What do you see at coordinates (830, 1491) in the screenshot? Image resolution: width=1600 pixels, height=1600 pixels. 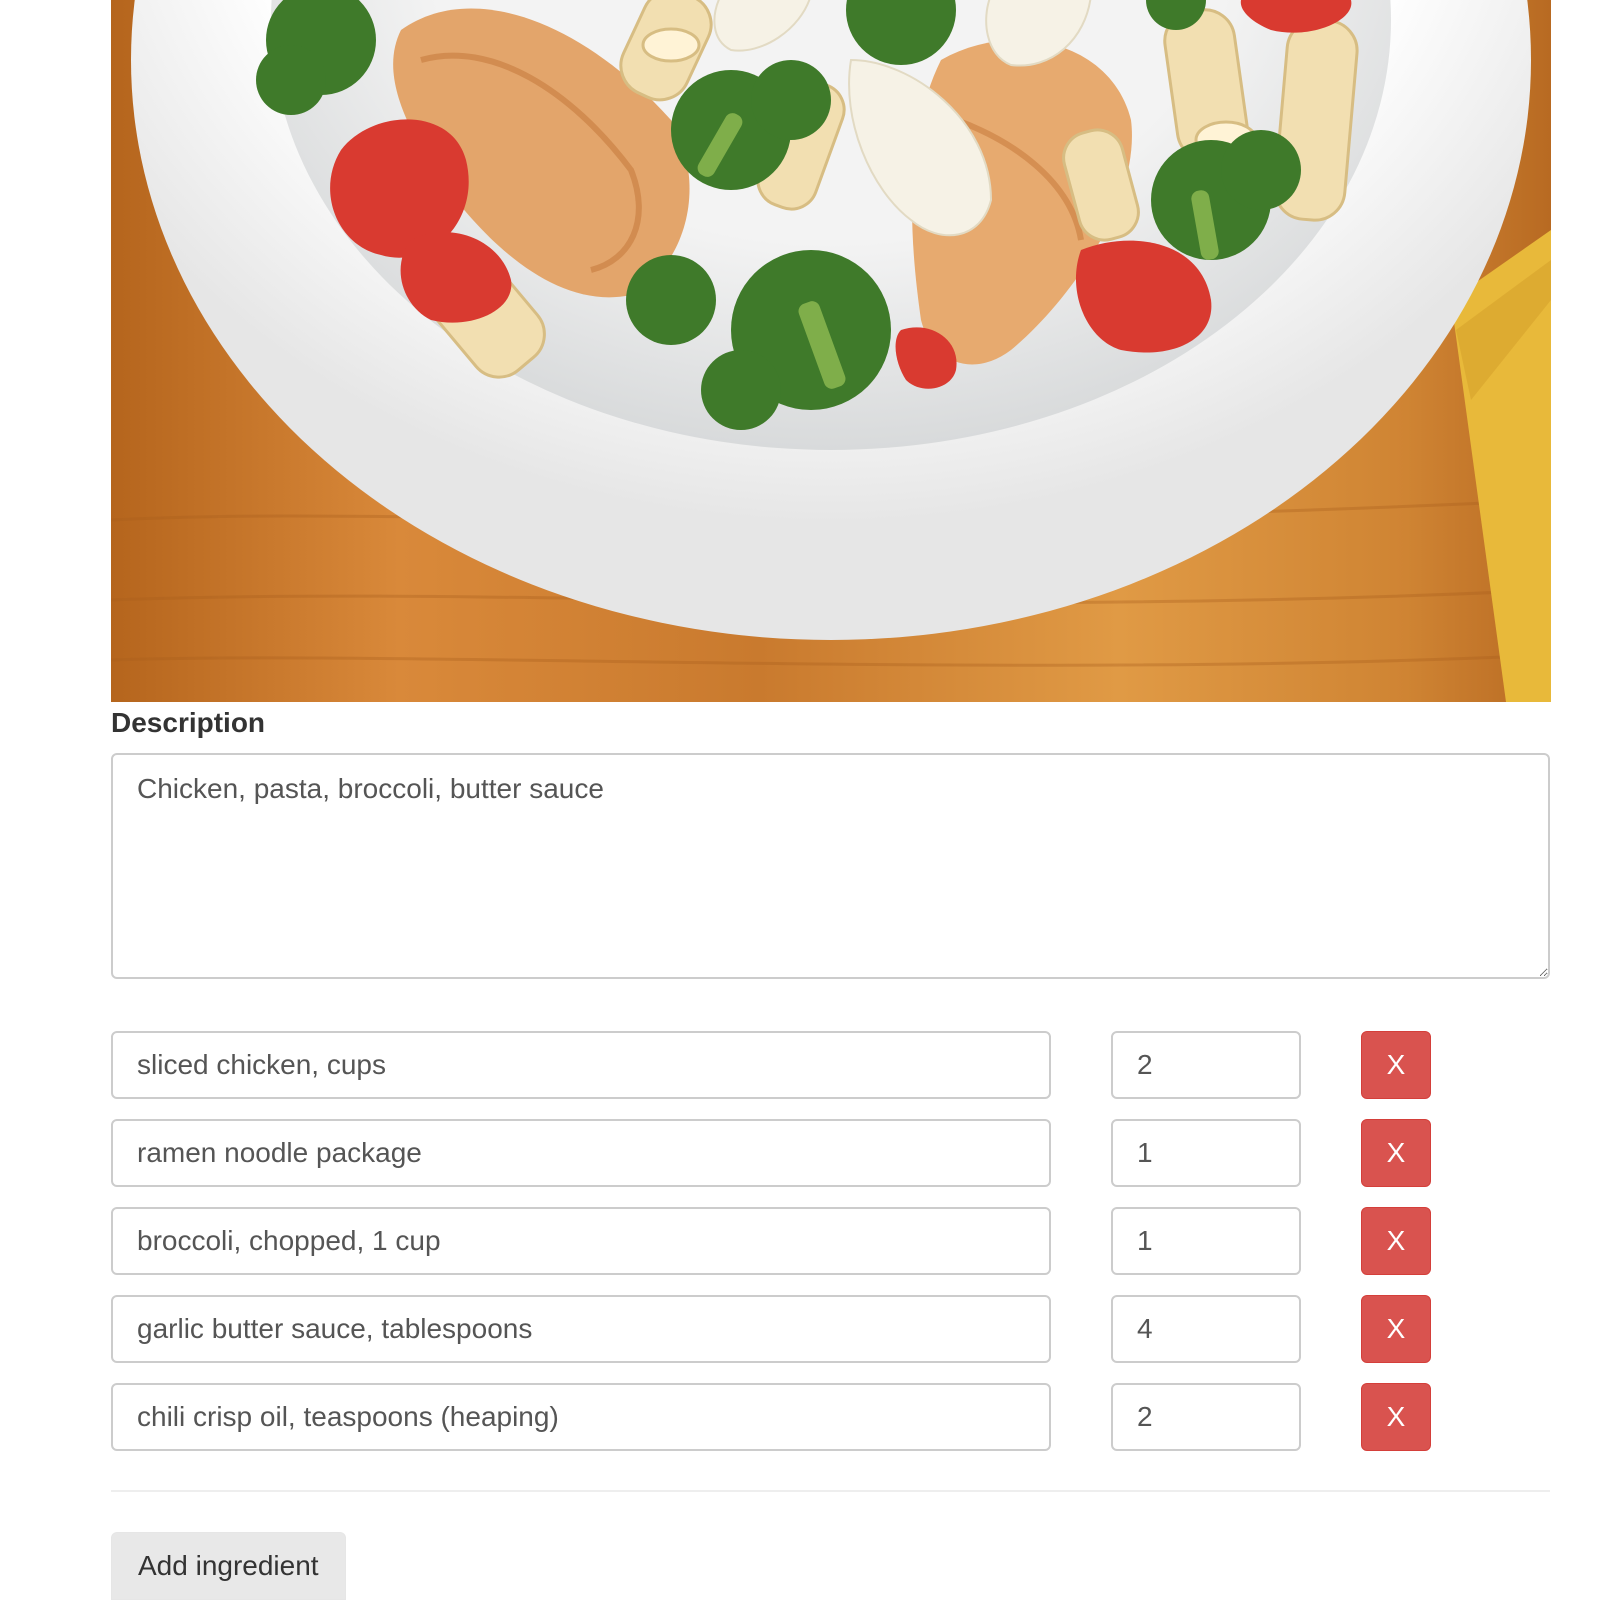 I see `divider` at bounding box center [830, 1491].